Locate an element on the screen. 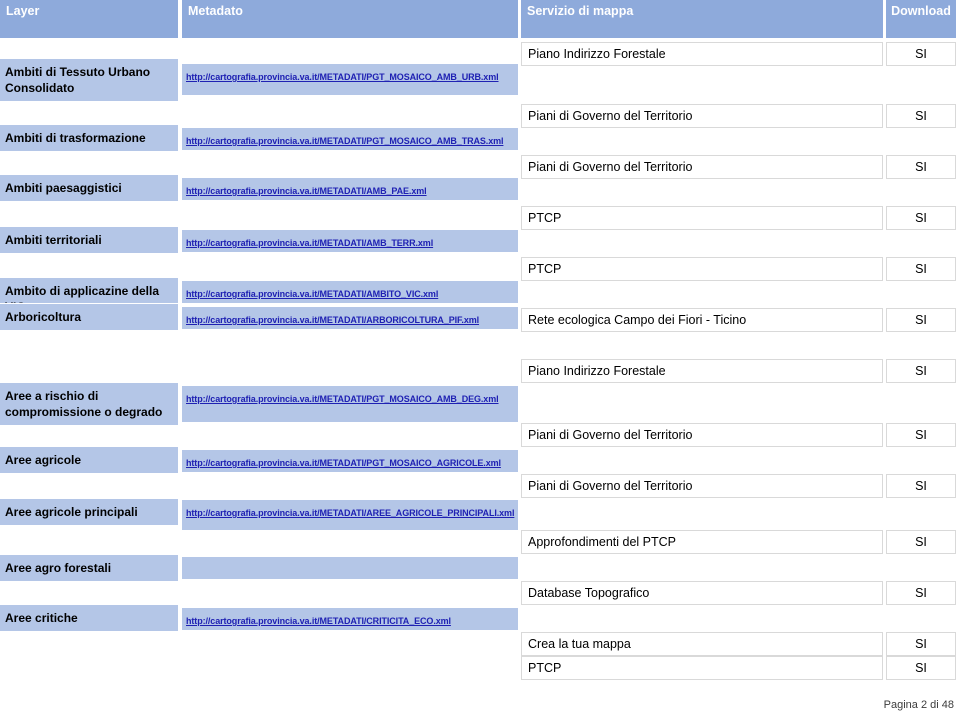 The width and height of the screenshot is (960, 719). column-header-layer: Layer is located at coordinates (89, 19).